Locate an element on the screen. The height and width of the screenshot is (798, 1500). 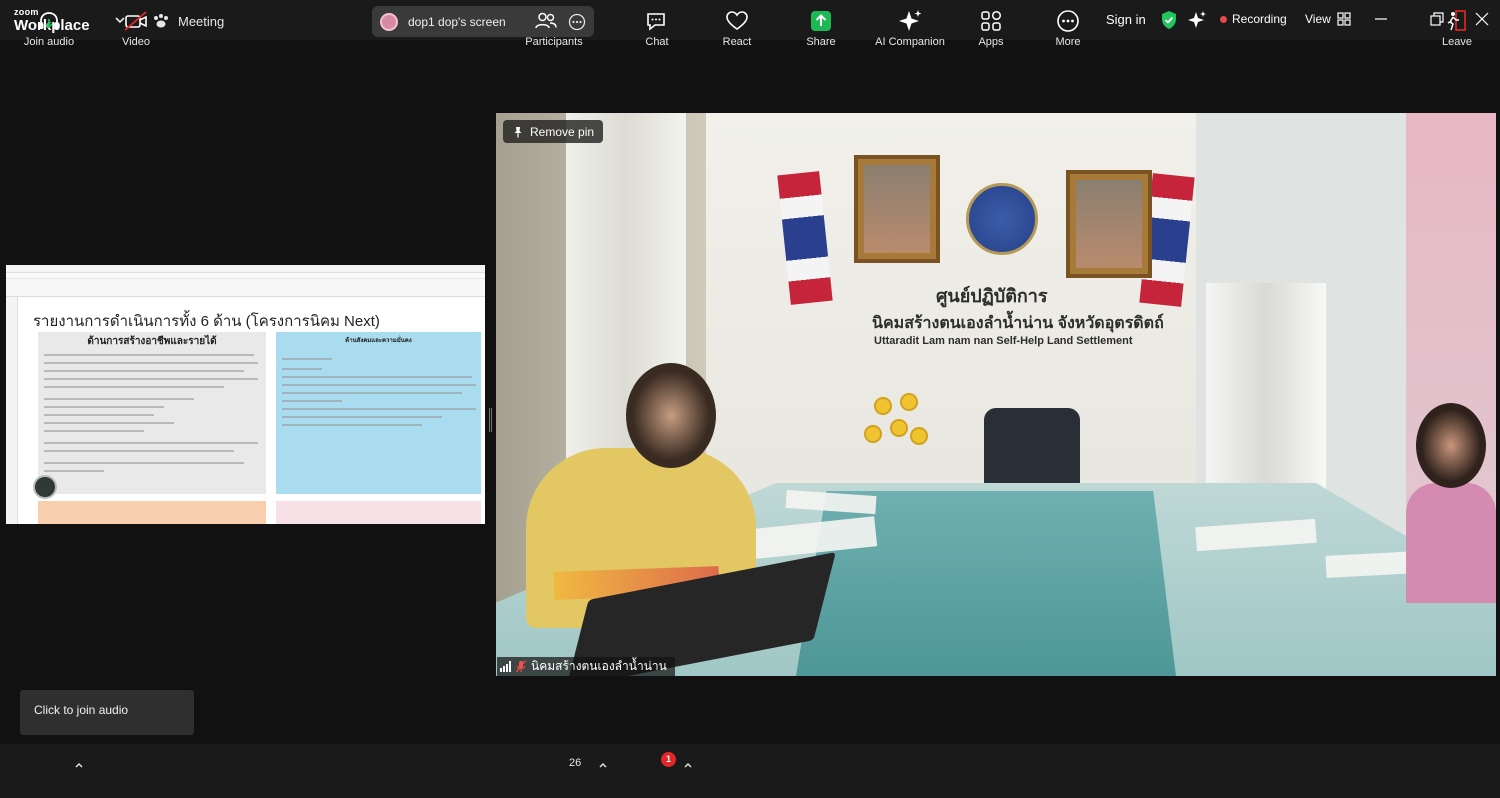
remove-pin-label: Remove pin is located at coordinates (562, 131).